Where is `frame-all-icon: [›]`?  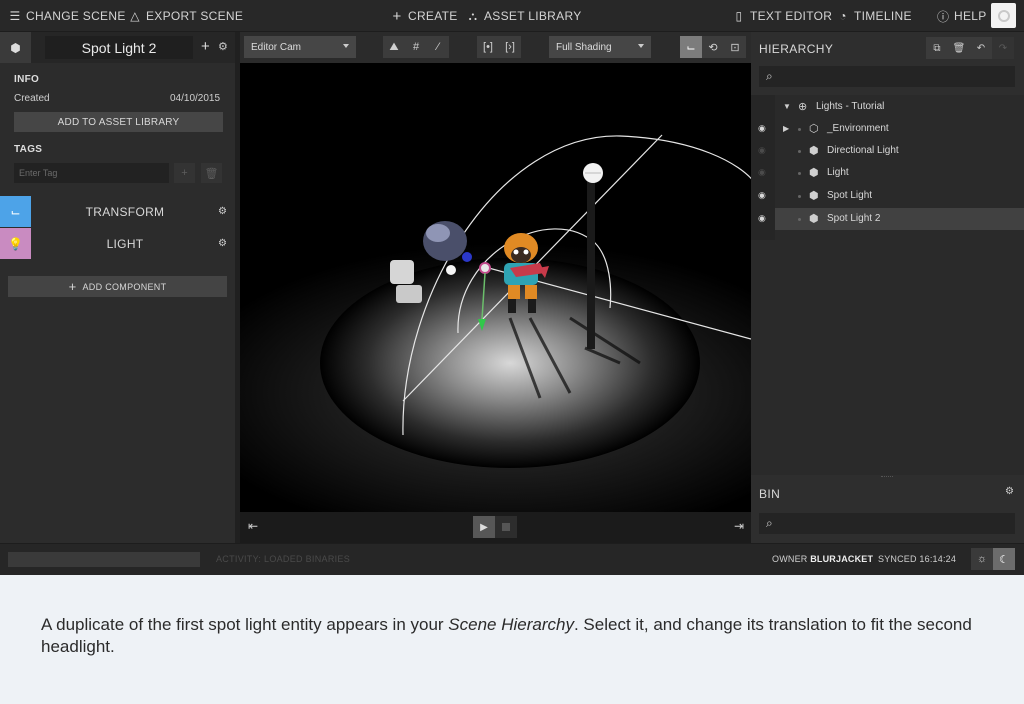
frame-all-icon: [›] is located at coordinates (510, 47).